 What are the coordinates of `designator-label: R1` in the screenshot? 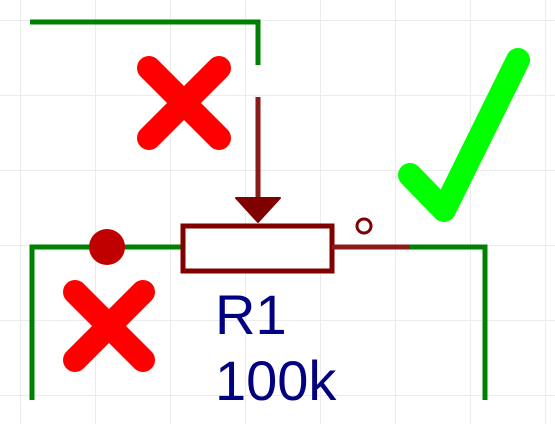 It's located at (251, 314).